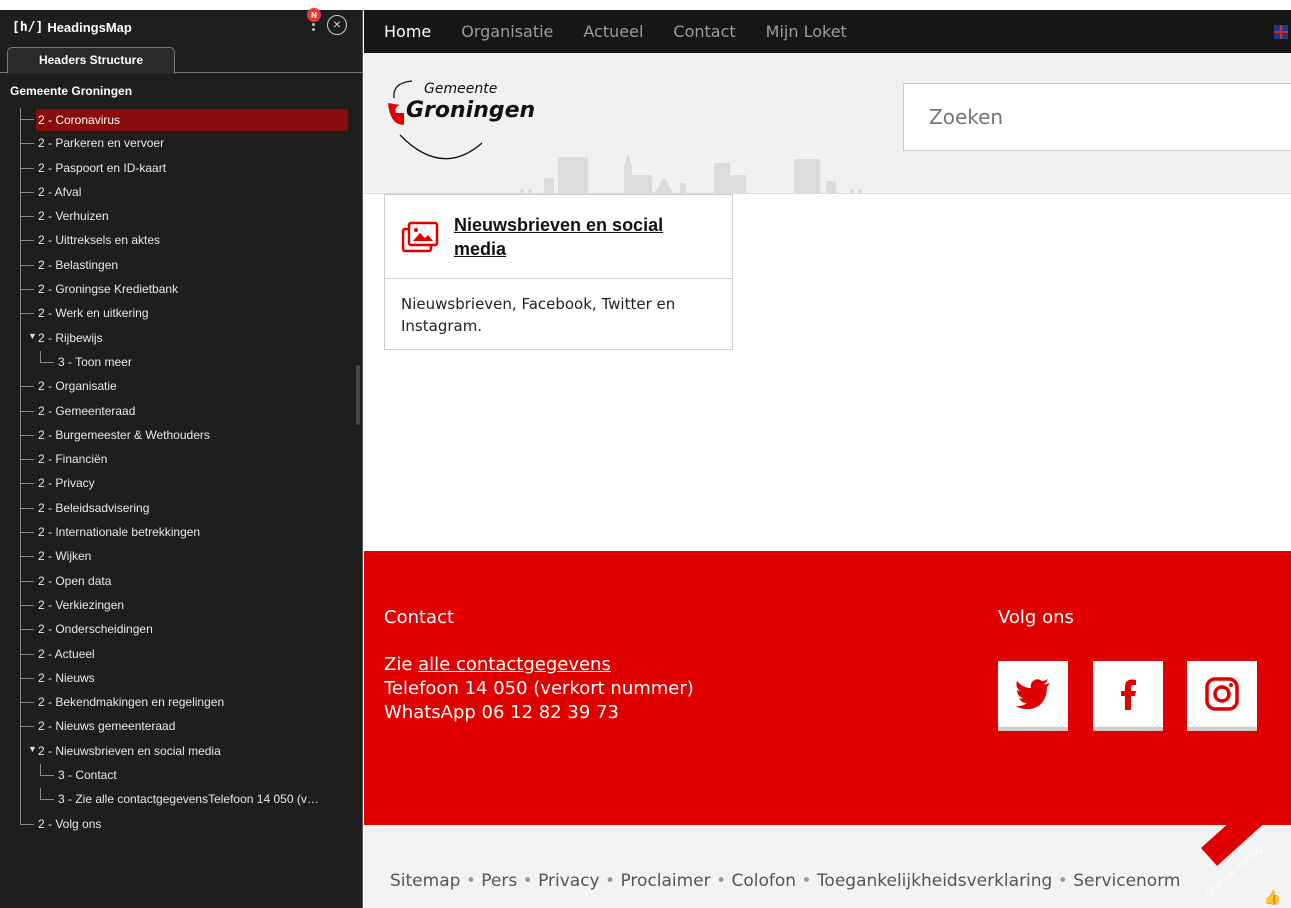  I want to click on tree-item-label: 2 - Nieuwsbrieven en social media, so click(129, 751).